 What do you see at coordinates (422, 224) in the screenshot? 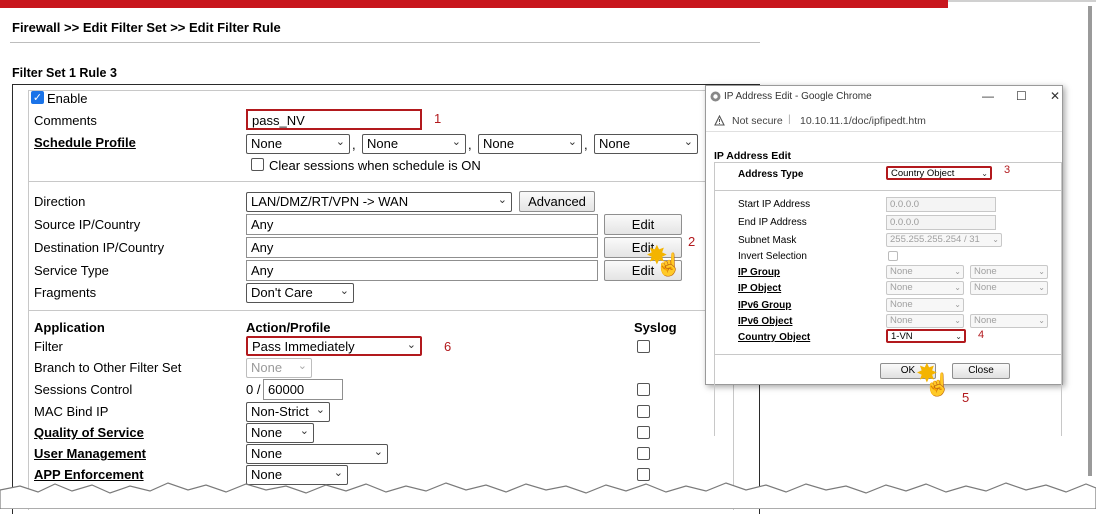
I see `source-input: Any` at bounding box center [422, 224].